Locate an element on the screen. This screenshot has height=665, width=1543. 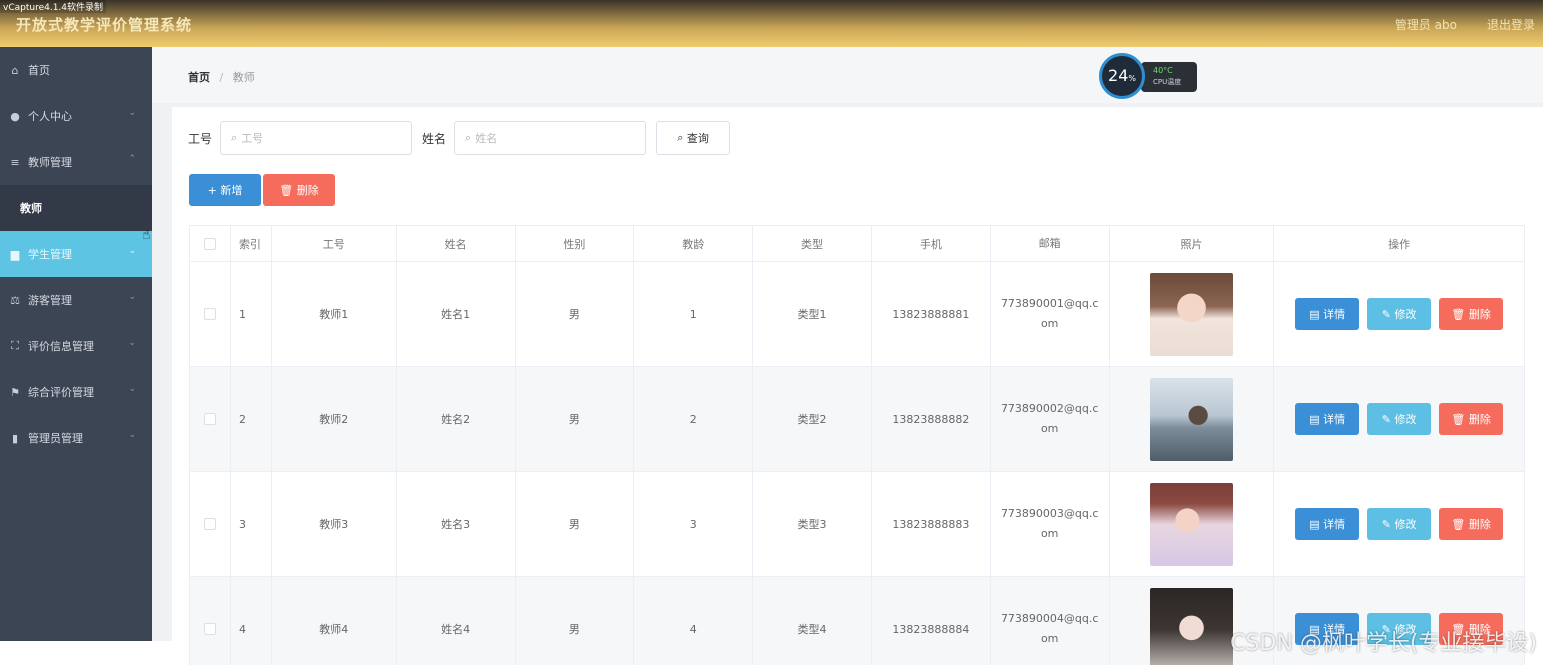
recorder-watermark: vCapture4.1.4软件录制 is located at coordinates (53, 6).